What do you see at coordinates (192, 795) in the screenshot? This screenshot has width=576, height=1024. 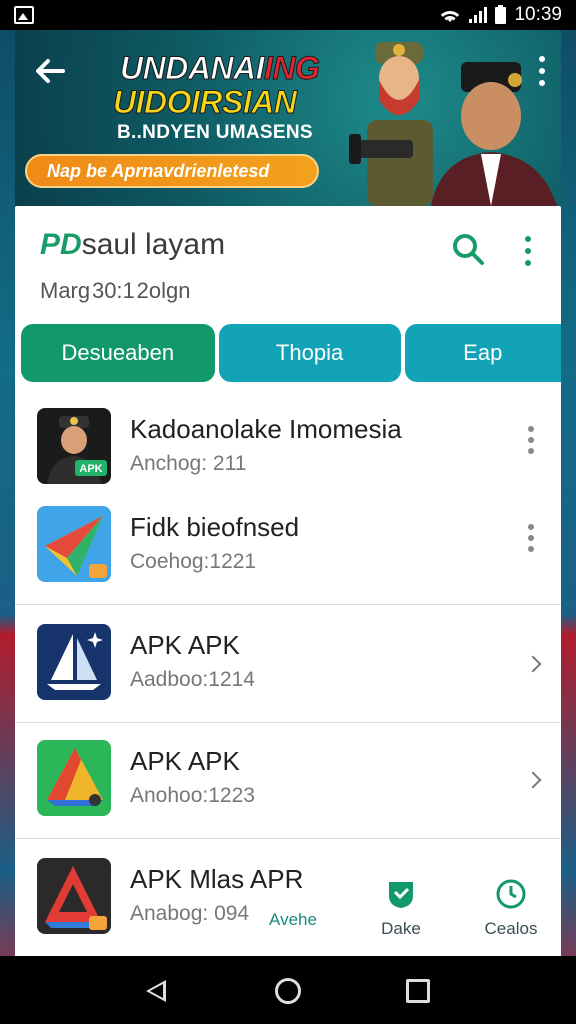 I see `app-meta: Anohoo:1223` at bounding box center [192, 795].